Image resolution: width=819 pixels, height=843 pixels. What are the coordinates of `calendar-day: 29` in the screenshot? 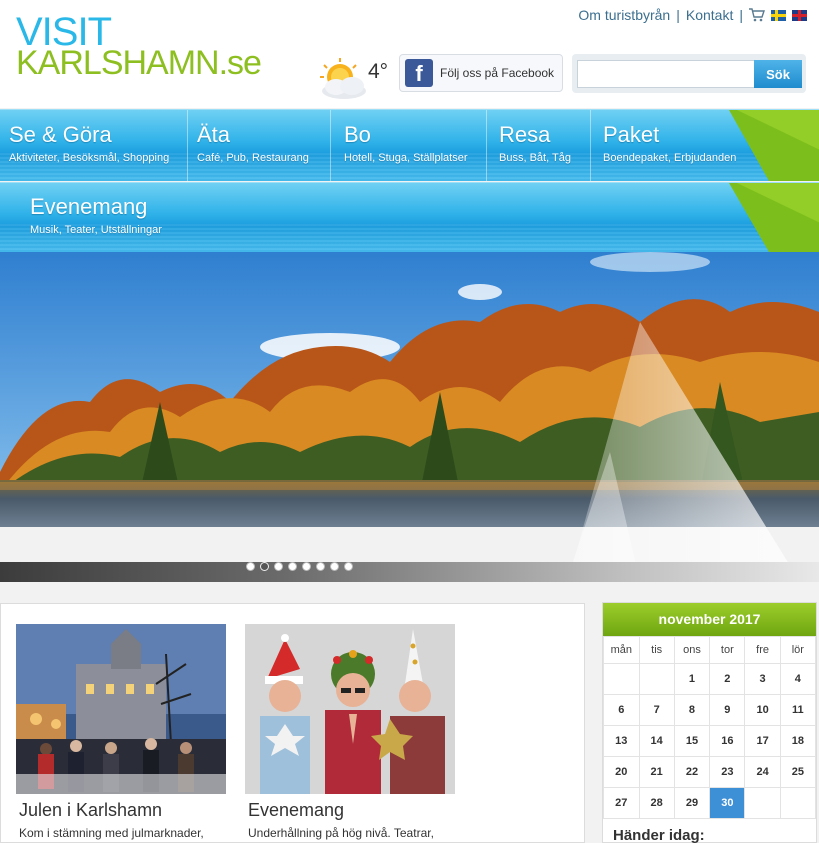 It's located at (692, 803).